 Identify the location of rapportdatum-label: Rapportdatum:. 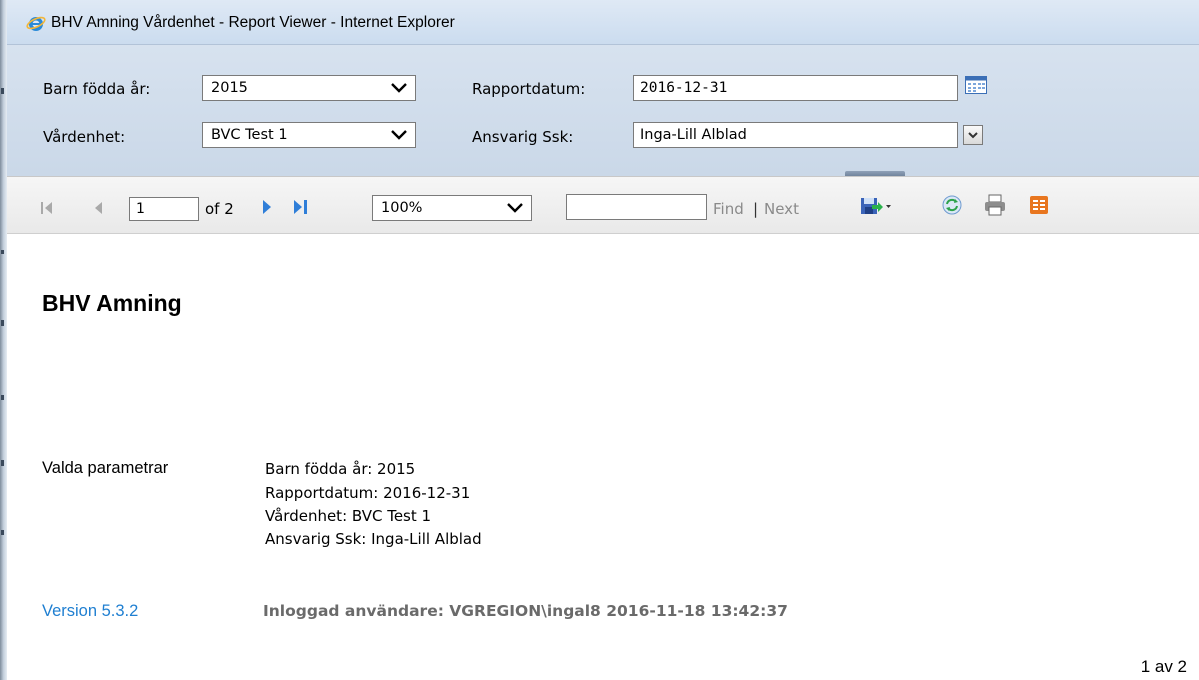
(529, 89).